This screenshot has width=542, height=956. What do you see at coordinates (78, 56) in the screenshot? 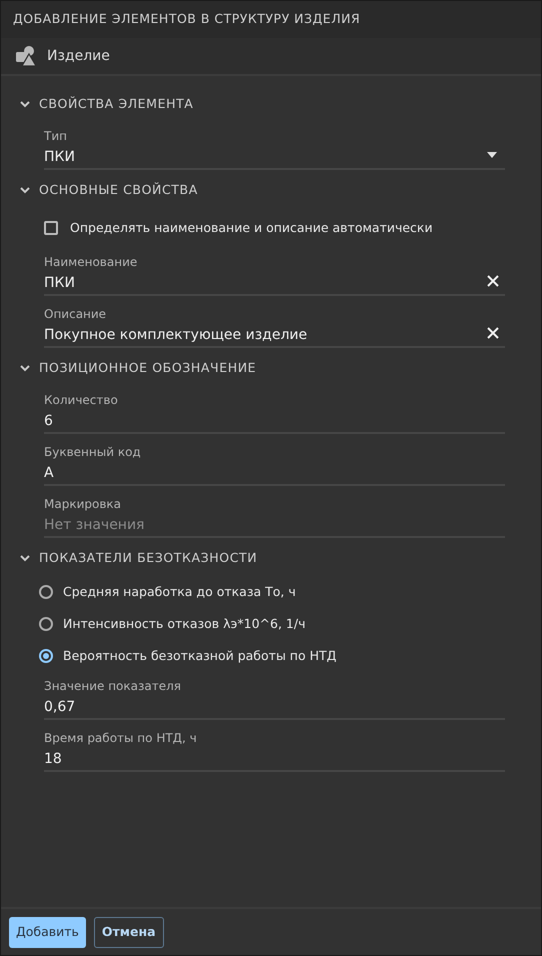
I see `header-label: Изделие` at bounding box center [78, 56].